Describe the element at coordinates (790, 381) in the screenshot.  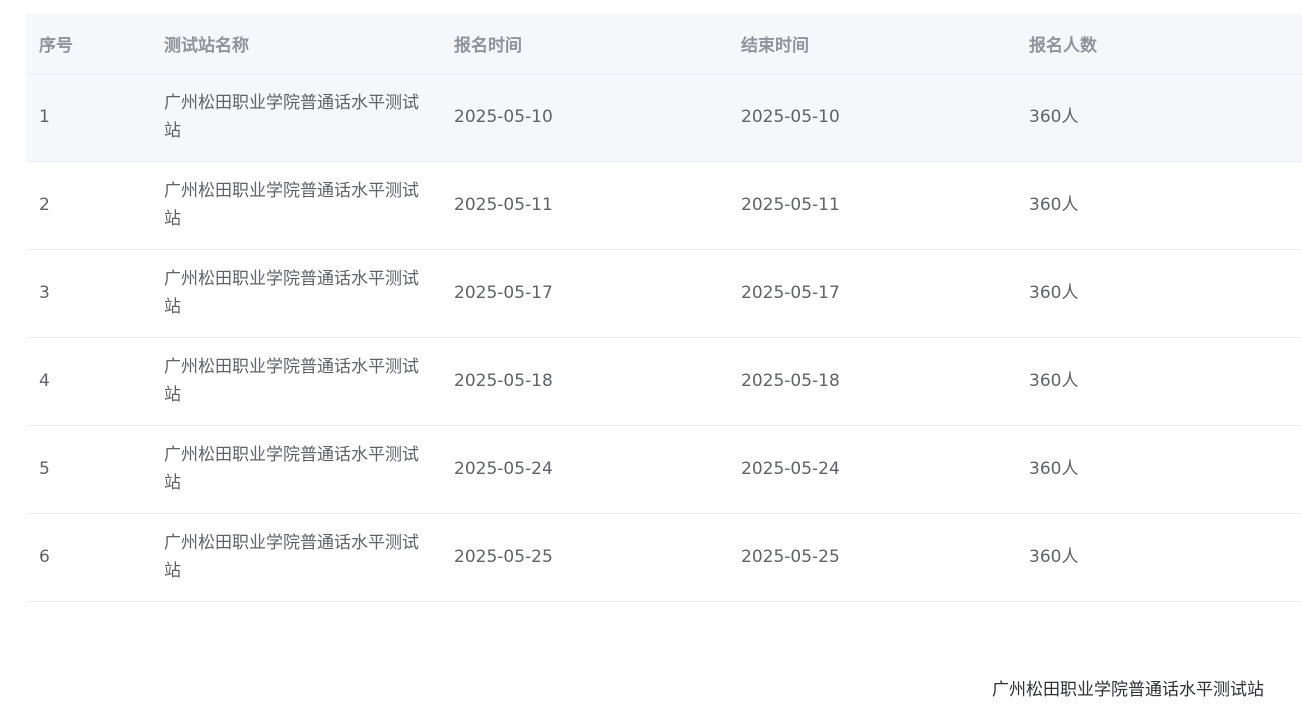
I see `cell-end-date: 2025-05-18` at that location.